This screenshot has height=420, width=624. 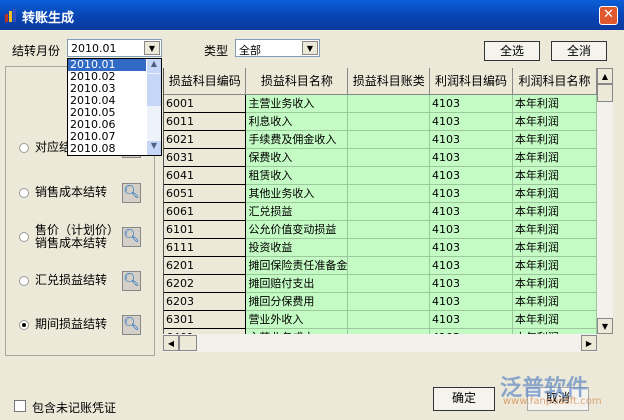 What do you see at coordinates (464, 399) in the screenshot?
I see `ok-button: 确定` at bounding box center [464, 399].